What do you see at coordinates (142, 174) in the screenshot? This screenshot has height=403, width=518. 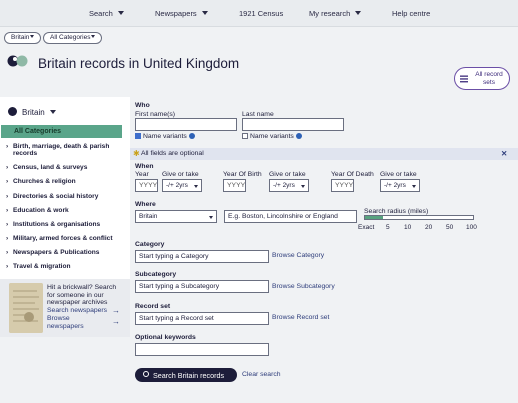 I see `year-label: Year` at bounding box center [142, 174].